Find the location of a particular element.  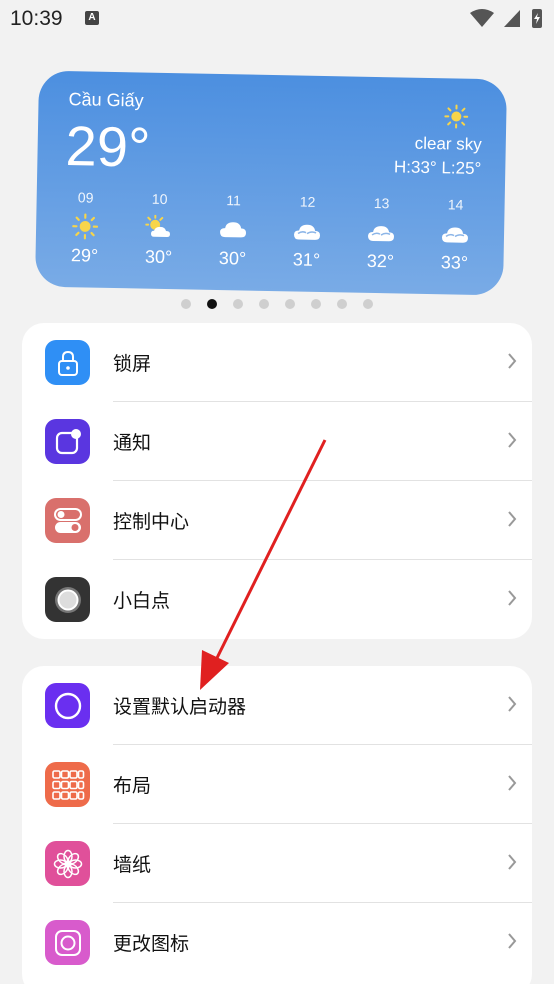

notification-a-icon: A is located at coordinates (92, 18).